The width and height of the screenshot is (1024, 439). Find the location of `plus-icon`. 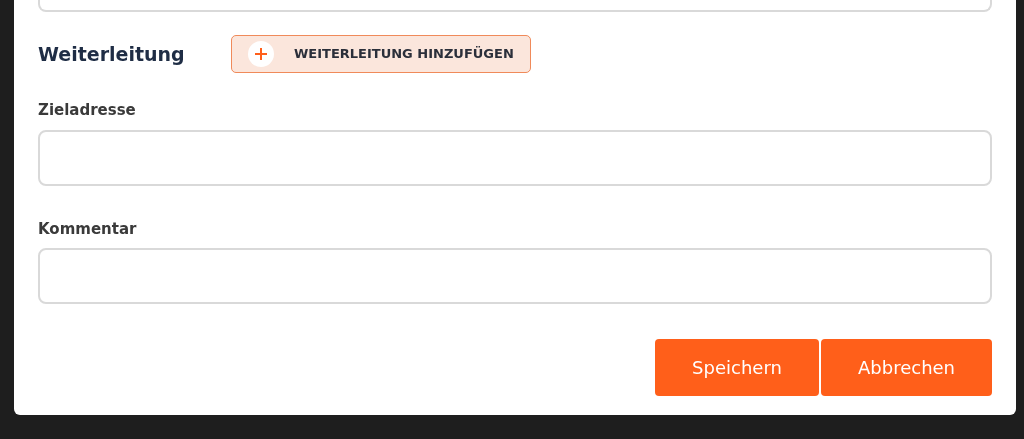

plus-icon is located at coordinates (261, 54).